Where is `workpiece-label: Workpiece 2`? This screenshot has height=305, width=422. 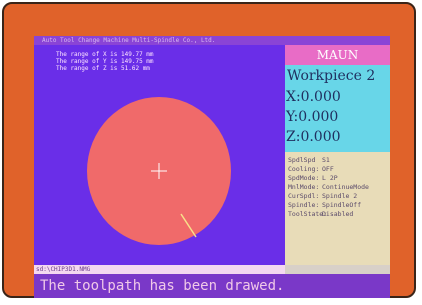
workpiece-label: Workpiece 2 is located at coordinates (331, 76).